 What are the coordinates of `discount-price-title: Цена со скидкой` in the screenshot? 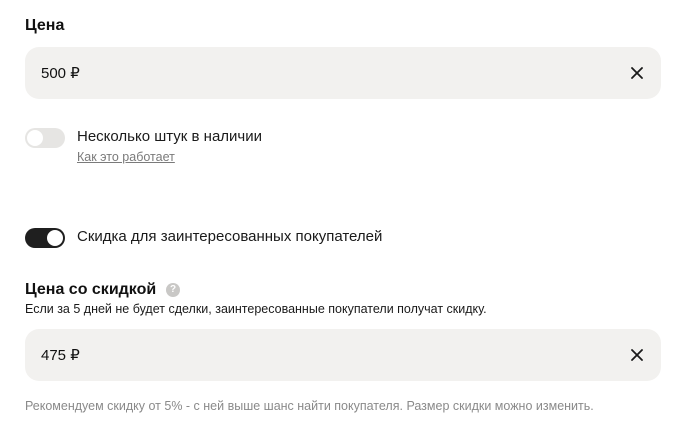 It's located at (91, 289).